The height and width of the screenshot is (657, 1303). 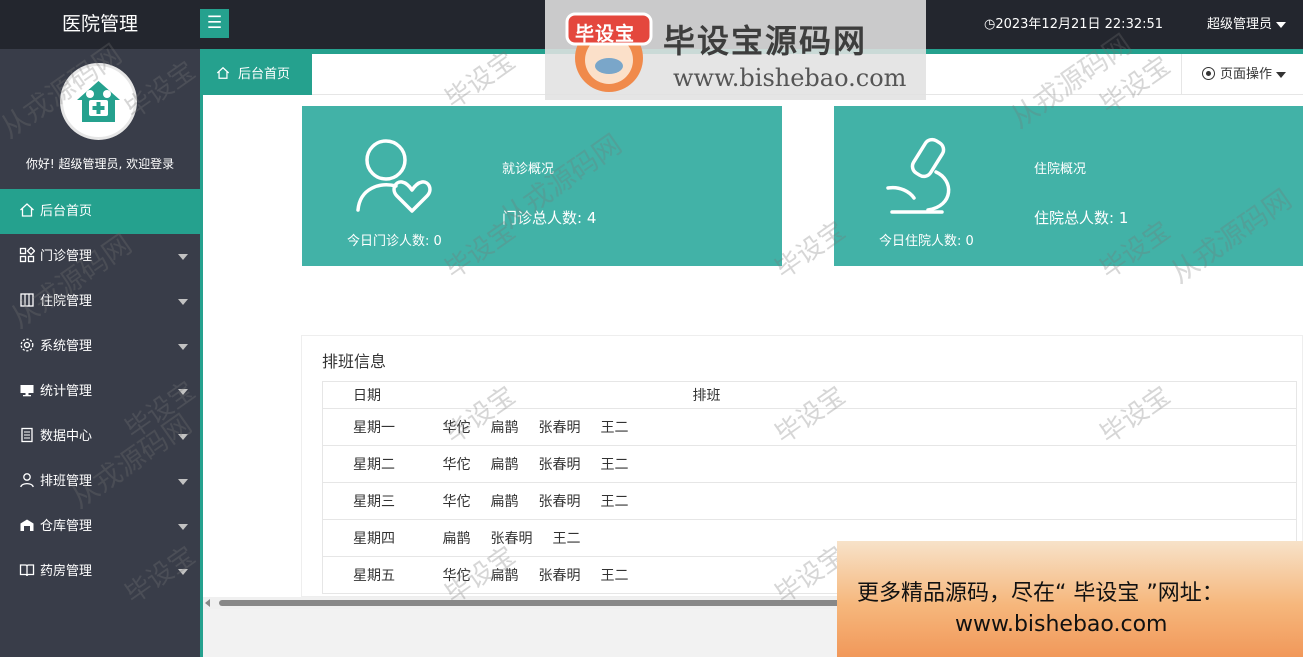 I want to click on gear-icon, so click(x=27, y=345).